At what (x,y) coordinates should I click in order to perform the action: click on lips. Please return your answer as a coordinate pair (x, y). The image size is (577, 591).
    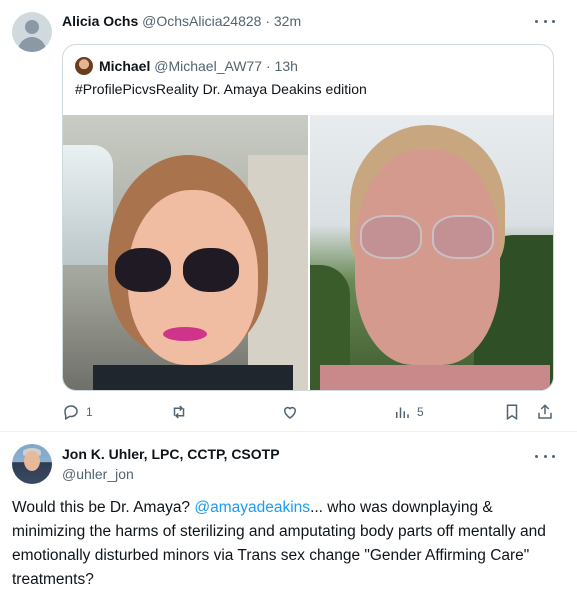
    Looking at the image, I should click on (185, 334).